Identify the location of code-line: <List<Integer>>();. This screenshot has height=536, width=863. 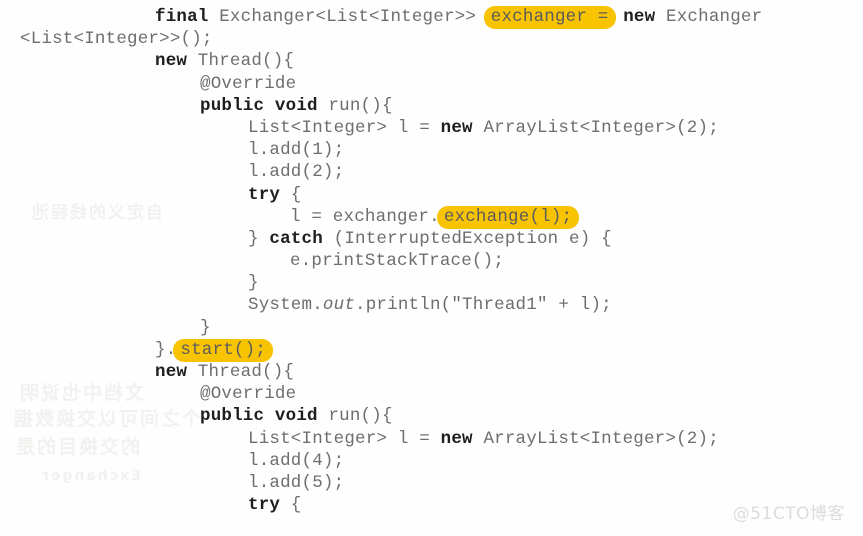
(431, 39).